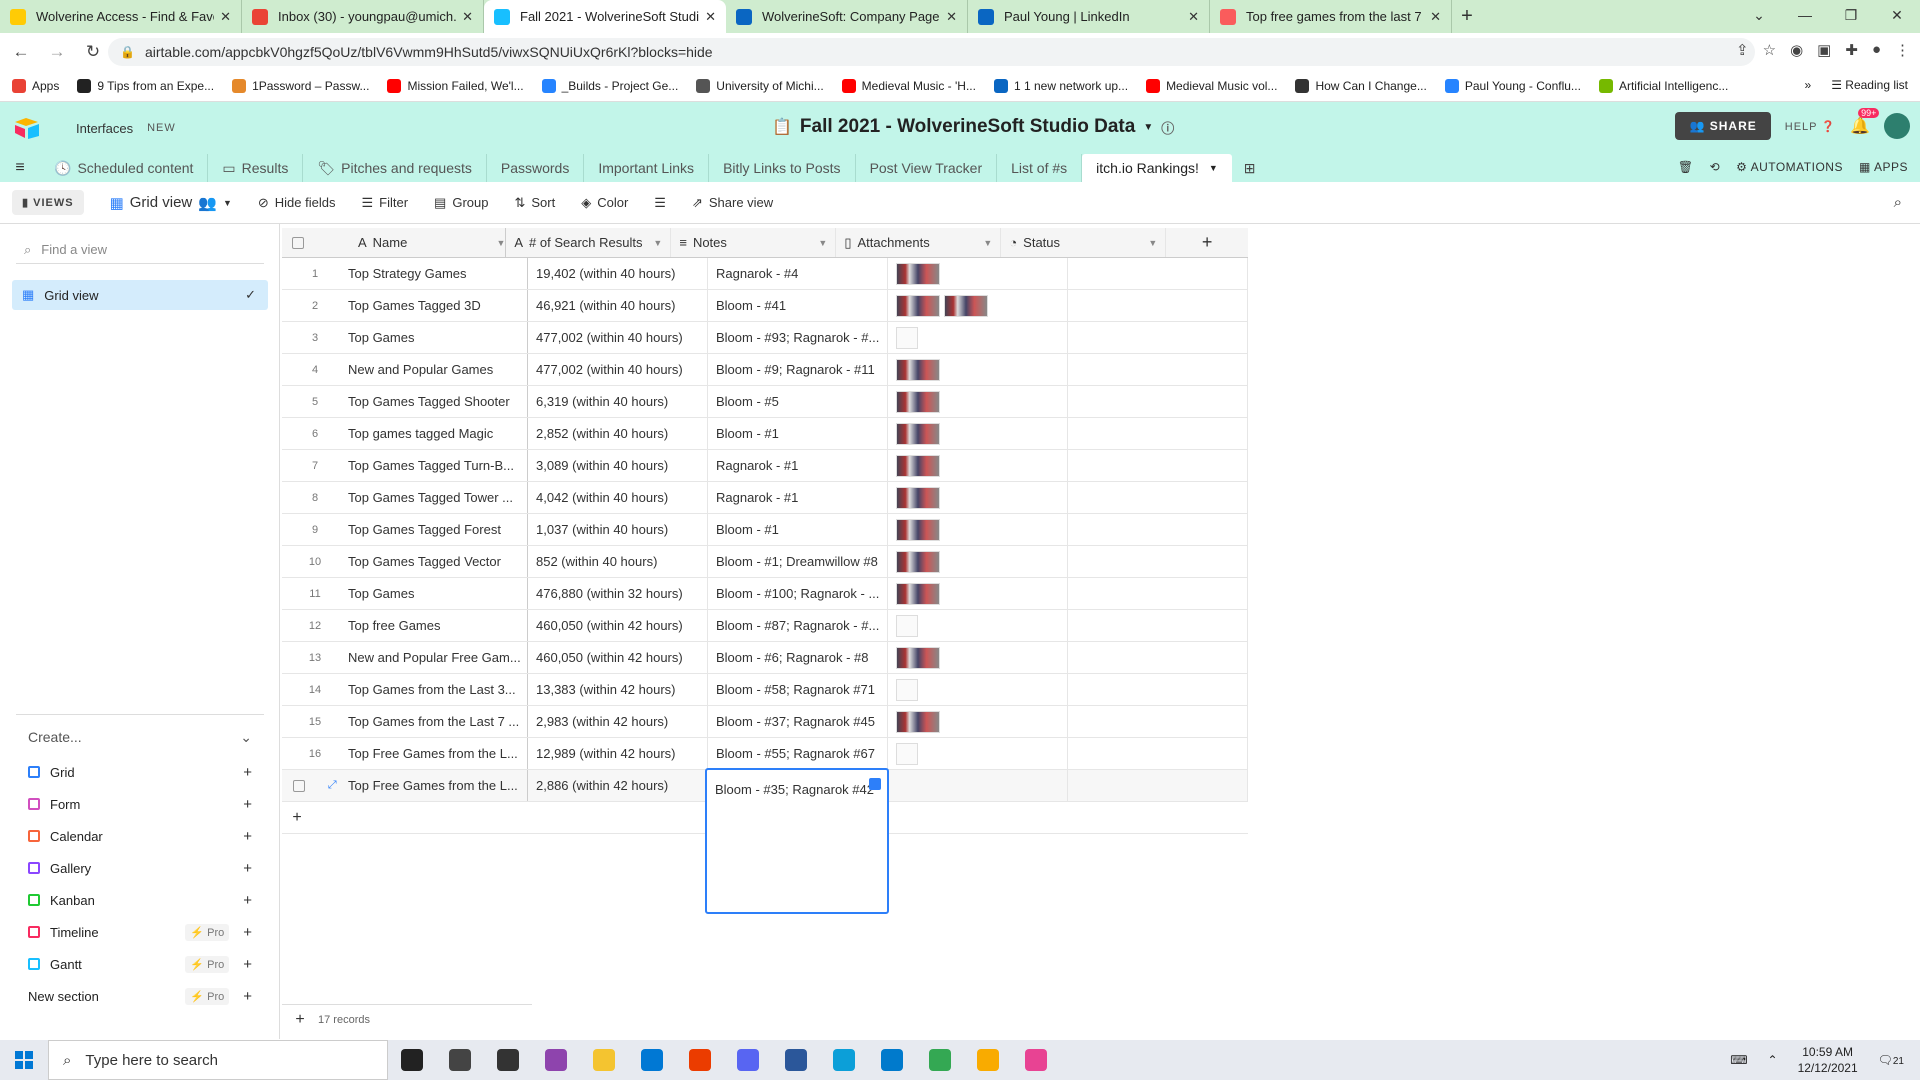 Image resolution: width=1920 pixels, height=1080 pixels. What do you see at coordinates (822, 243) in the screenshot?
I see `chevron-down-icon: ▼` at bounding box center [822, 243].